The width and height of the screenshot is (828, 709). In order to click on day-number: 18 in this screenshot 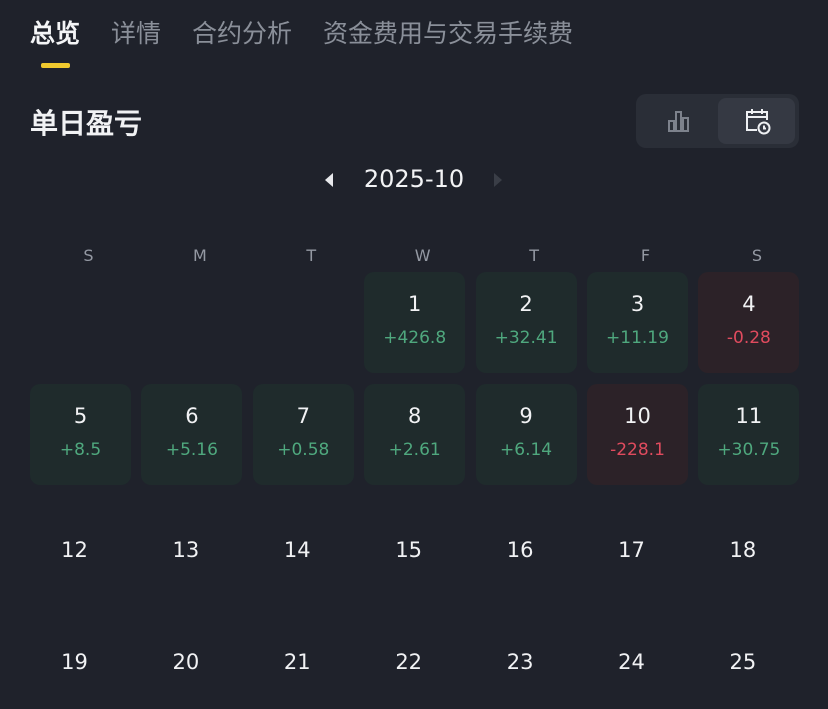, I will do `click(743, 550)`.